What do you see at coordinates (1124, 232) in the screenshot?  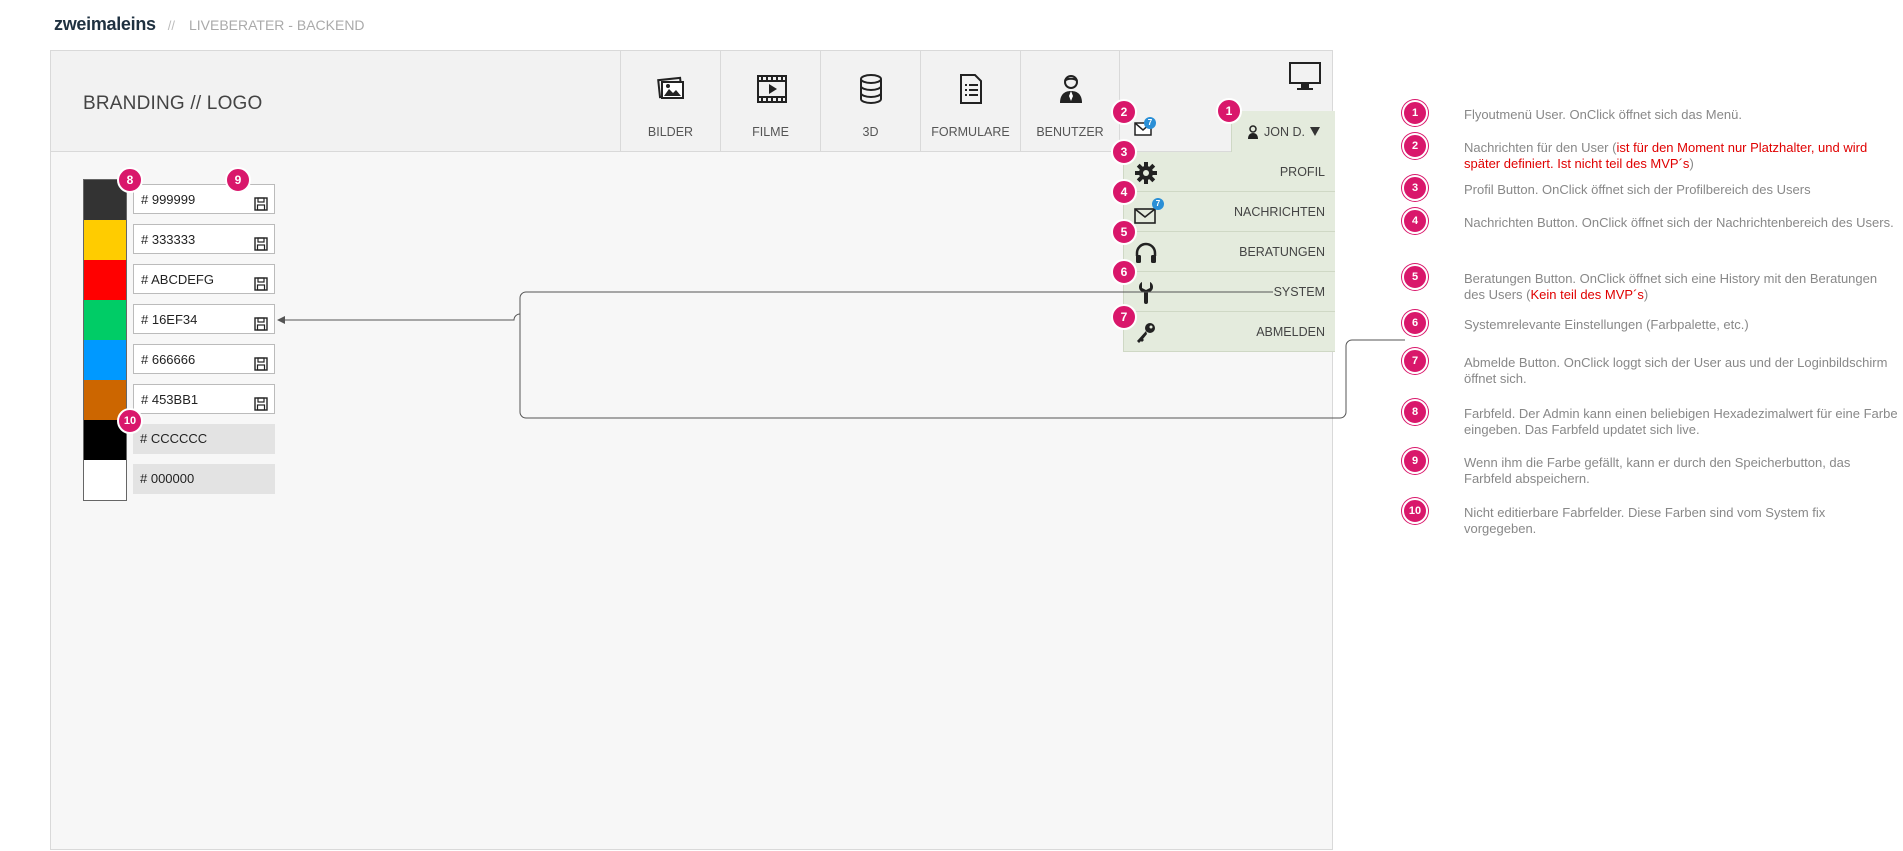 I see `callout-marker-5: 5` at bounding box center [1124, 232].